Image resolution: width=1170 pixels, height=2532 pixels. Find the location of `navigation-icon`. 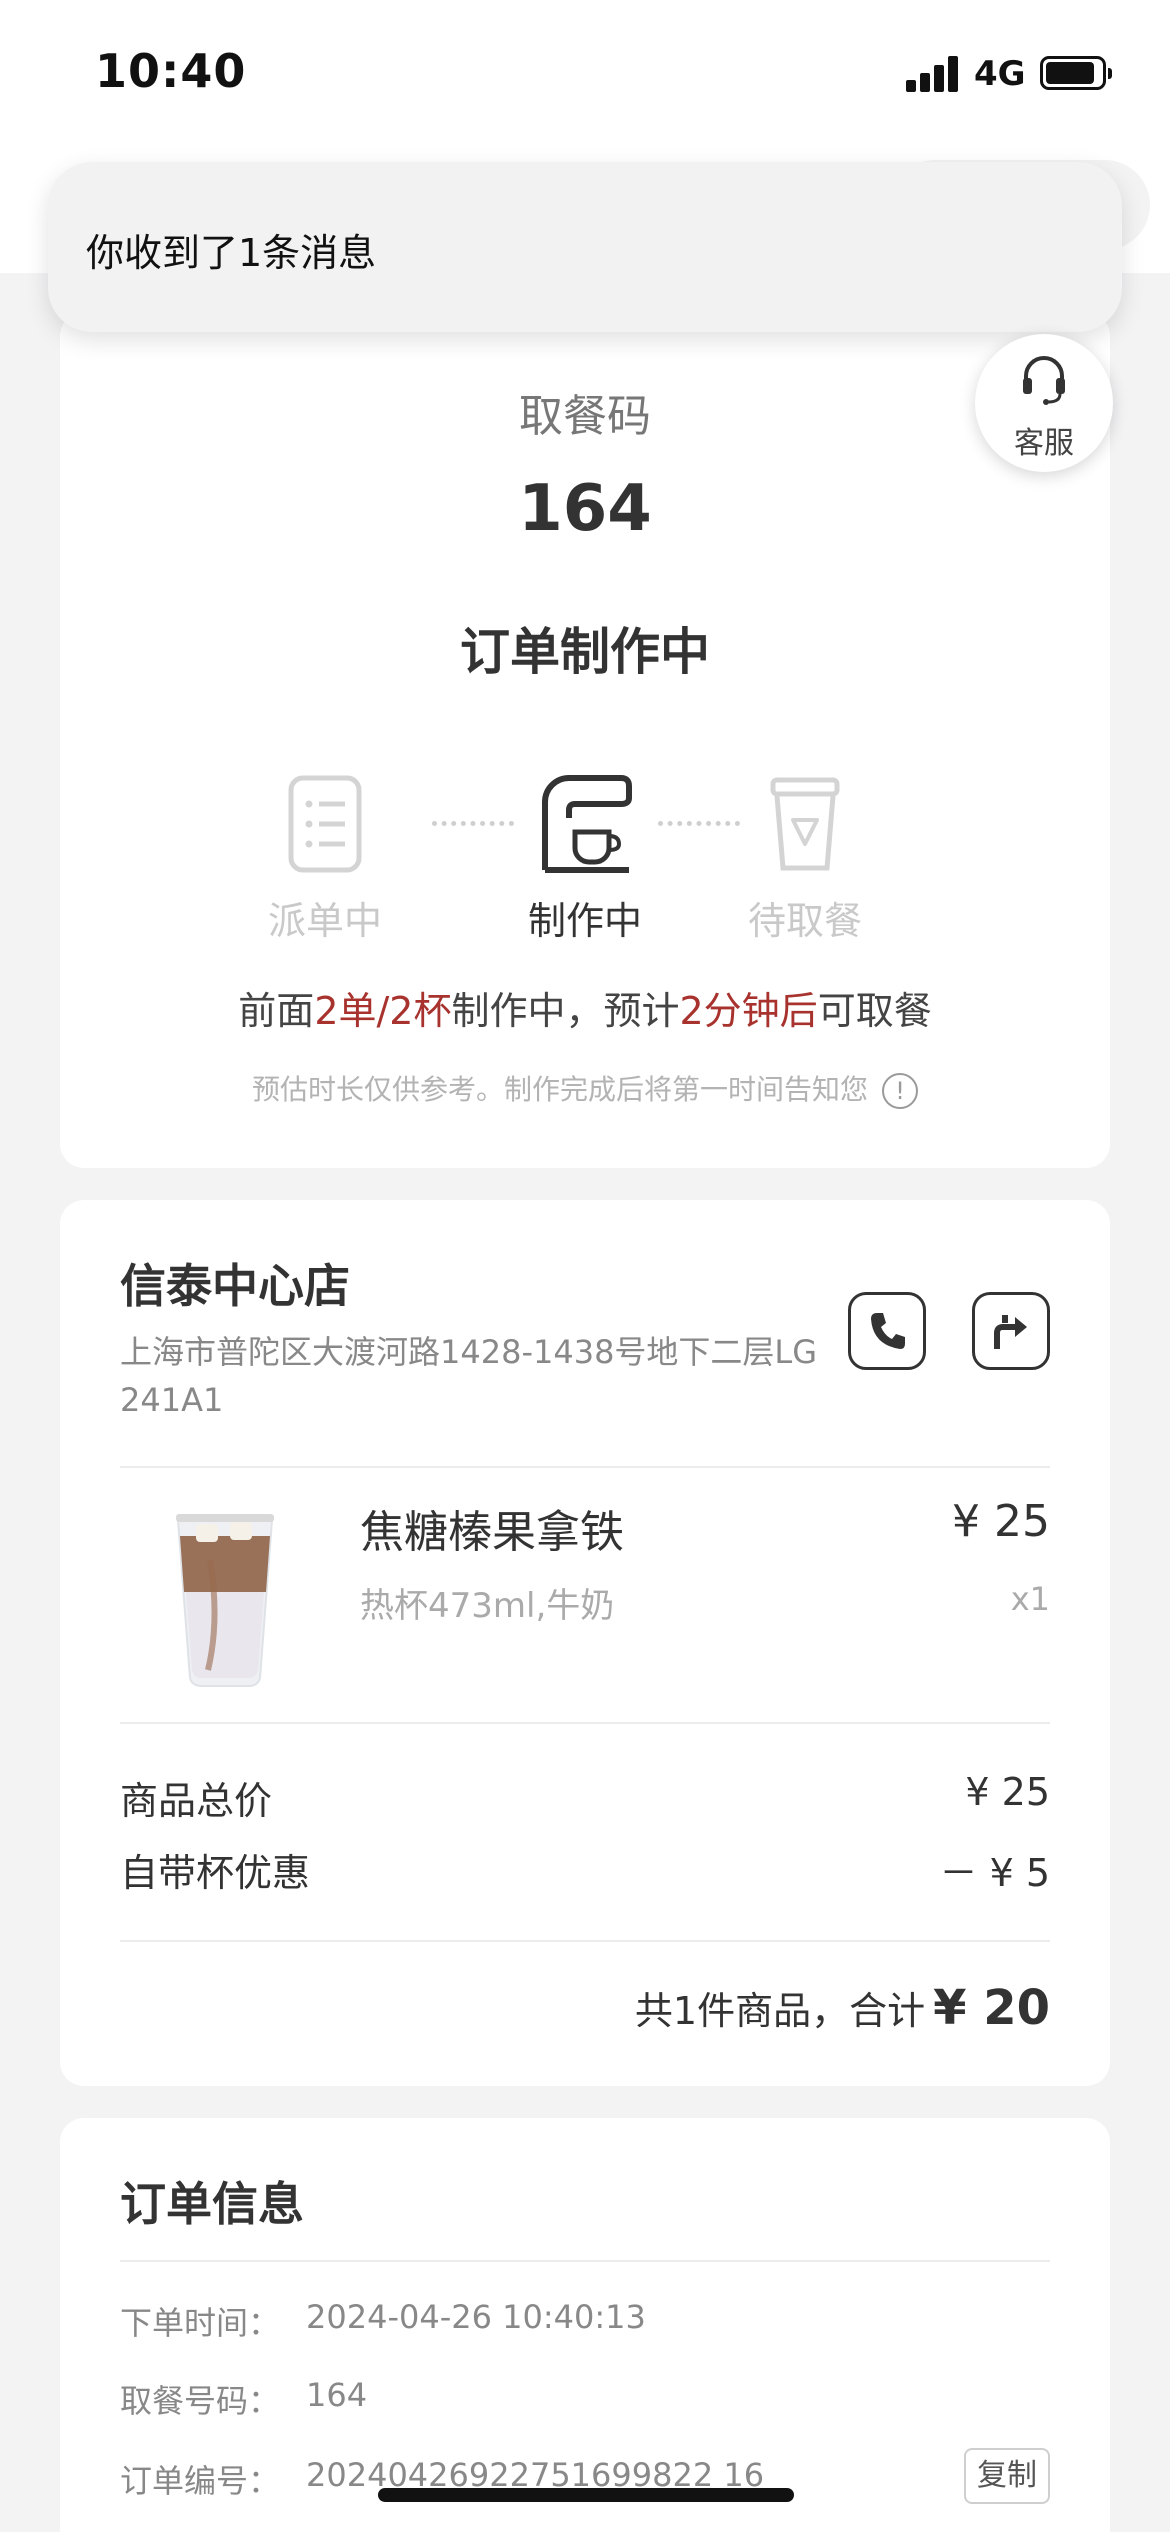

navigation-icon is located at coordinates (1010, 1332).